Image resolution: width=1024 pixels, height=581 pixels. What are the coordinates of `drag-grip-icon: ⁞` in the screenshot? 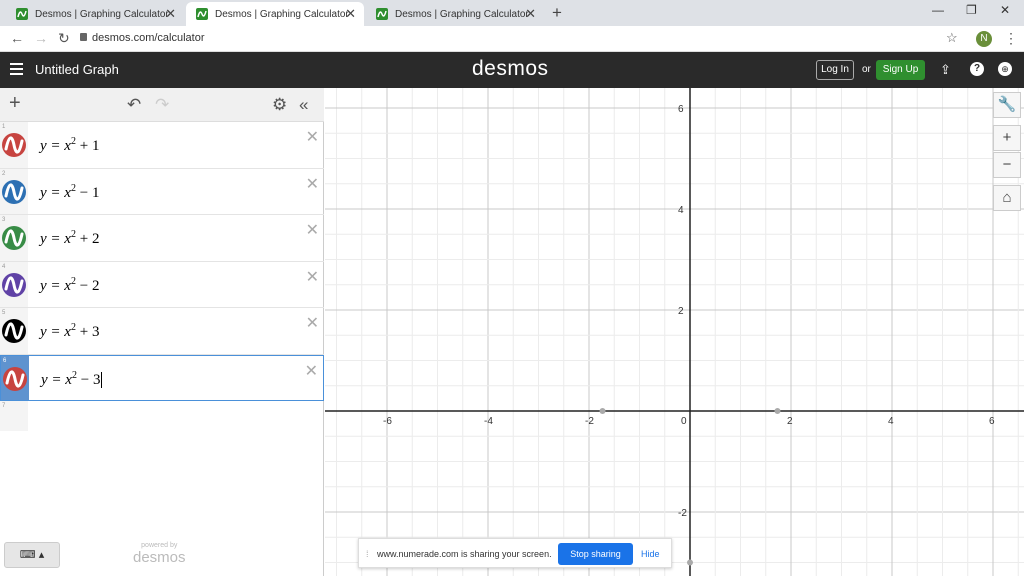 It's located at (367, 554).